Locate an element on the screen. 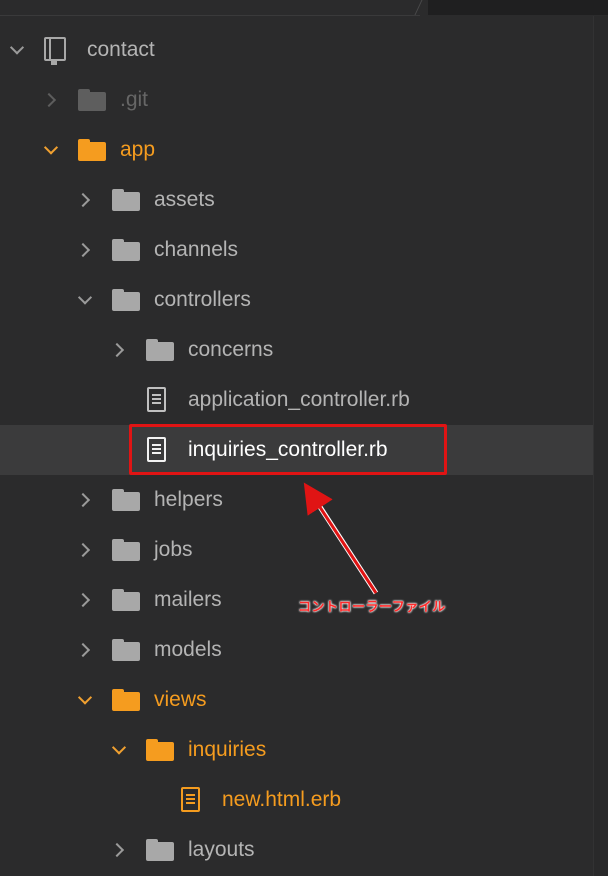 The height and width of the screenshot is (876, 608). tab-bar-empty-area is located at coordinates (518, 7).